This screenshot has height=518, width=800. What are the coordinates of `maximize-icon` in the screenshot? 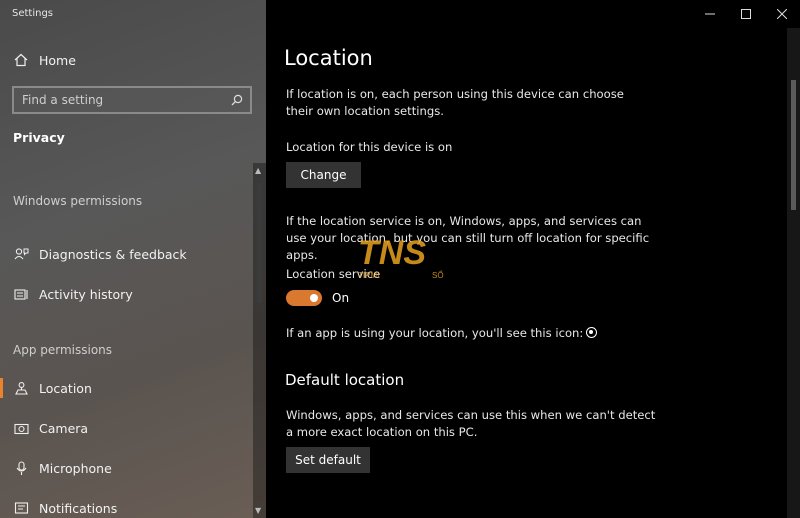 It's located at (746, 14).